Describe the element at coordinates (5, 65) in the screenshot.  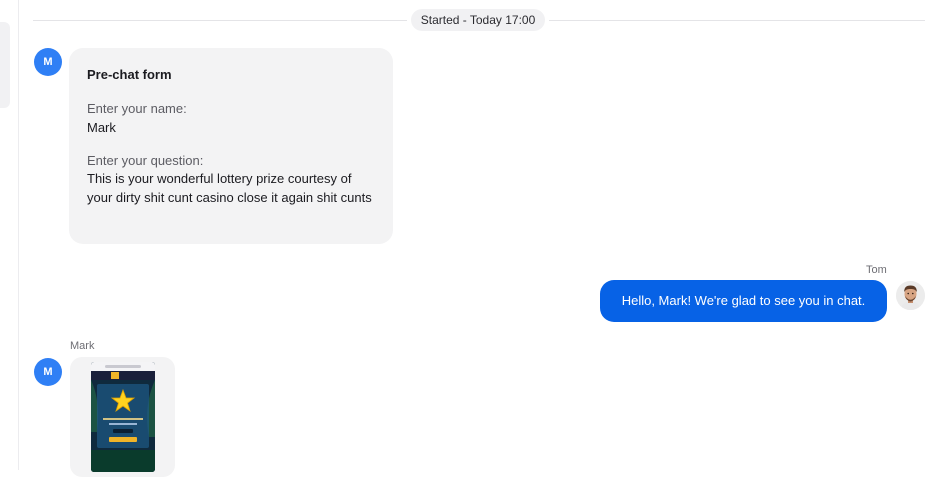
I see `left-rail-tab` at that location.